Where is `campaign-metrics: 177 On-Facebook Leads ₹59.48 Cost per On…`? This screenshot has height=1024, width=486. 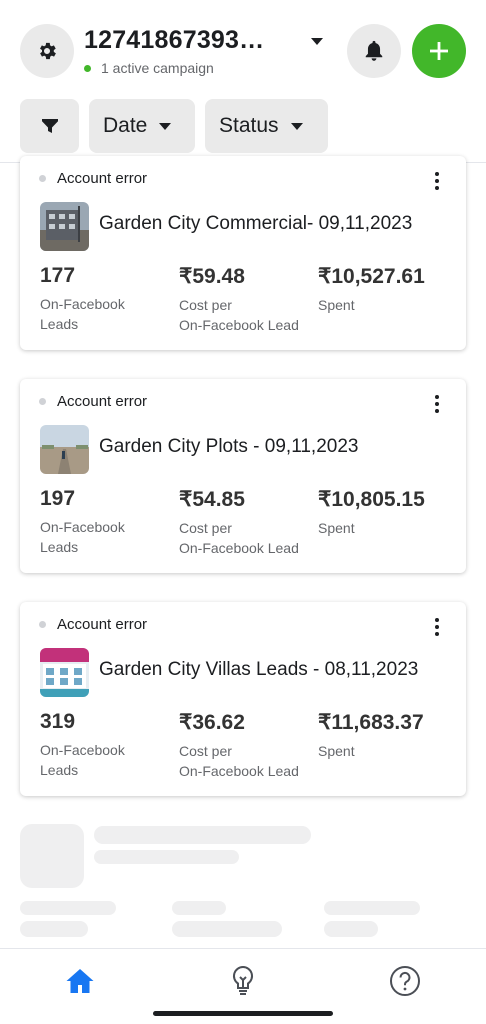
campaign-metrics: 177 On-Facebook Leads ₹59.48 Cost per On… is located at coordinates (248, 299).